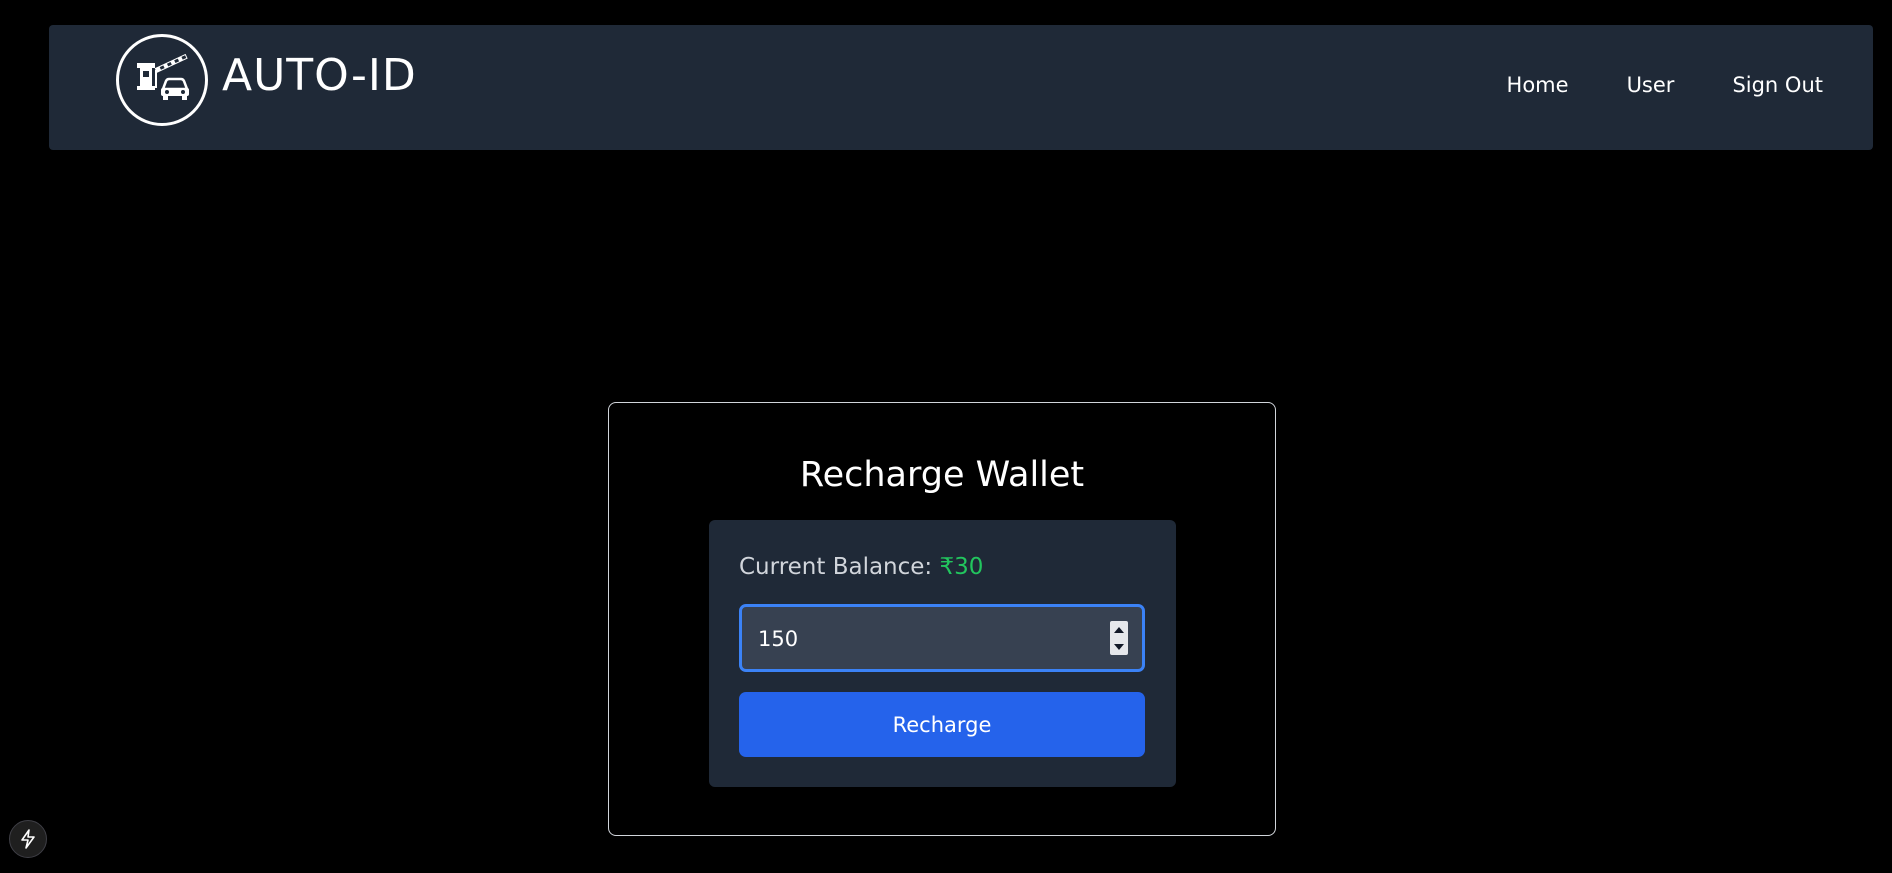 The image size is (1892, 873). What do you see at coordinates (836, 567) in the screenshot?
I see `balance-label: Current Balance:` at bounding box center [836, 567].